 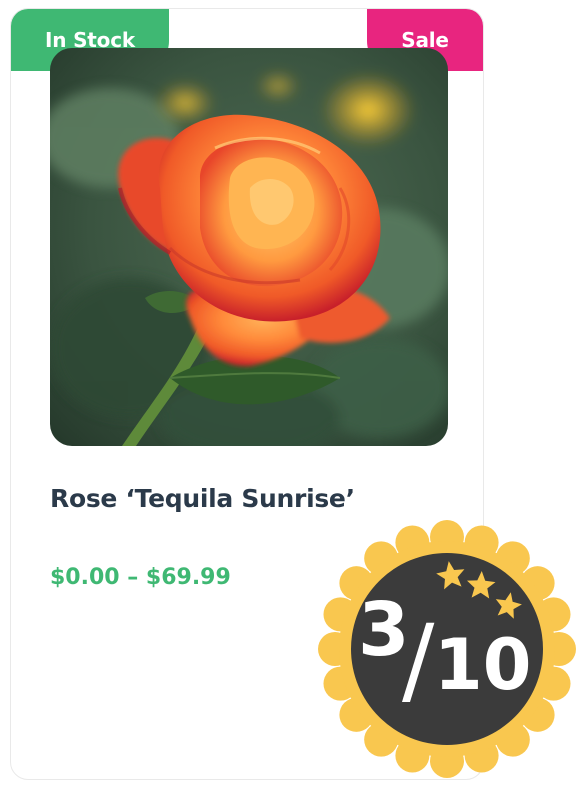 I want to click on rating-seal: 3 / 10, so click(x=447, y=649).